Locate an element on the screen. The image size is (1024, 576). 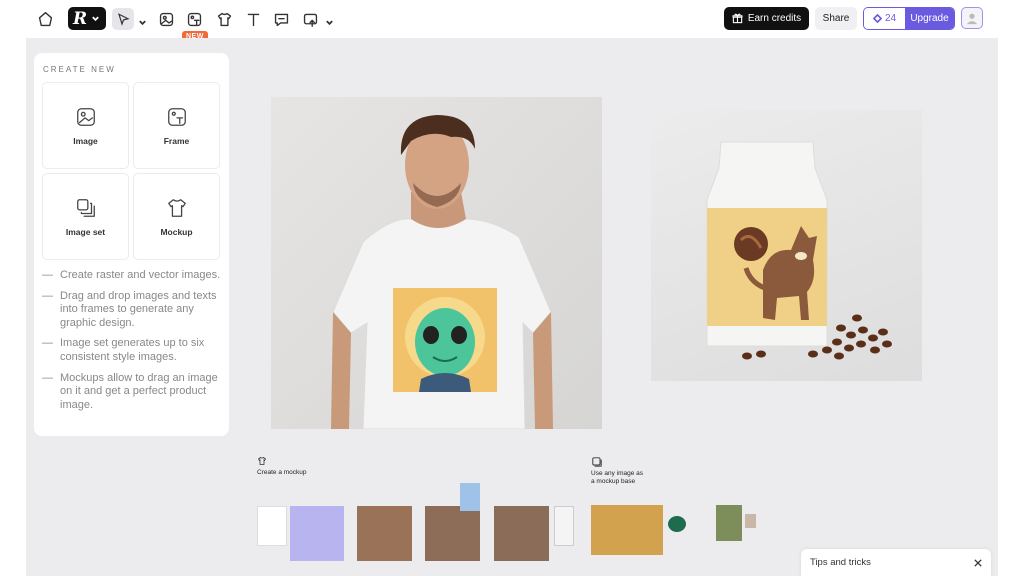
share-button: Share is located at coordinates (836, 18).